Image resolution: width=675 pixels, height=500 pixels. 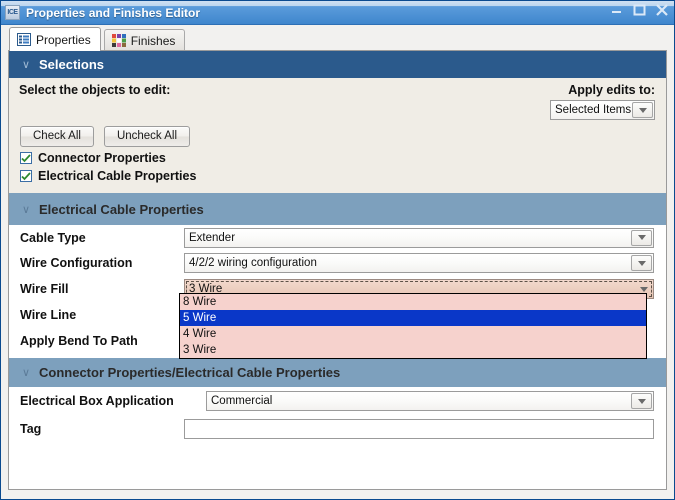 I want to click on checkbox-connector-properties-label: Connector Properties, so click(x=102, y=158).